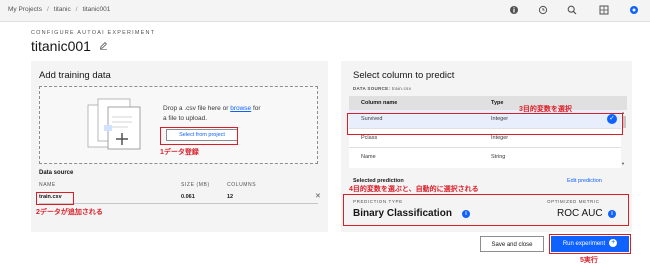 Image resolution: width=650 pixels, height=267 pixels. Describe the element at coordinates (589, 260) in the screenshot. I see `annotation-step5: 5実行` at that location.